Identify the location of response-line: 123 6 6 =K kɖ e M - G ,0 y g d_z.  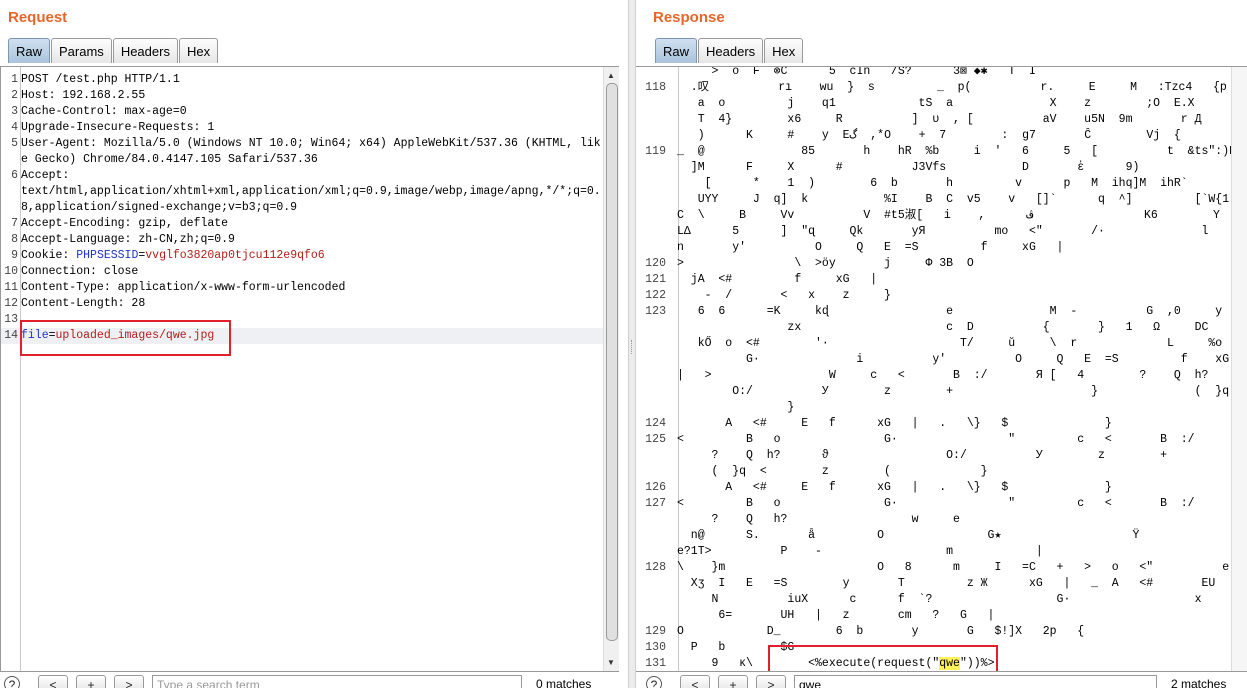
(933, 312).